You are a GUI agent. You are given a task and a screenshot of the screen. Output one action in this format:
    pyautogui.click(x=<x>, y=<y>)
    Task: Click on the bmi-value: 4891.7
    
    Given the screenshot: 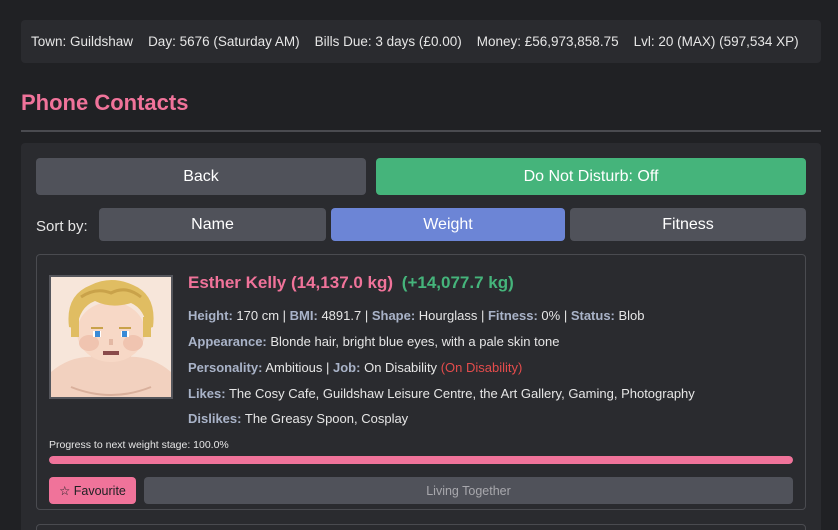 What is the action you would take?
    pyautogui.click(x=341, y=315)
    